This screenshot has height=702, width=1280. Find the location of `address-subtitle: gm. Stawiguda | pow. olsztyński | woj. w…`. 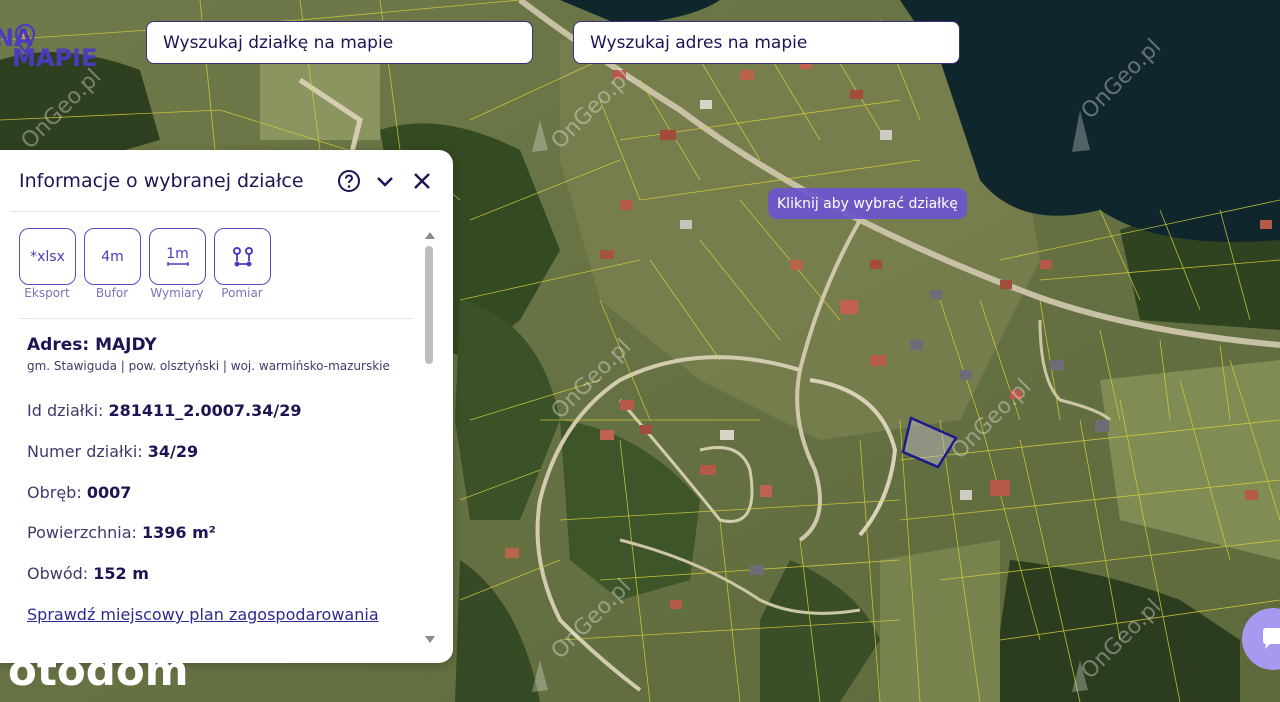

address-subtitle: gm. Stawiguda | pow. olsztyński | woj. w… is located at coordinates (208, 366).